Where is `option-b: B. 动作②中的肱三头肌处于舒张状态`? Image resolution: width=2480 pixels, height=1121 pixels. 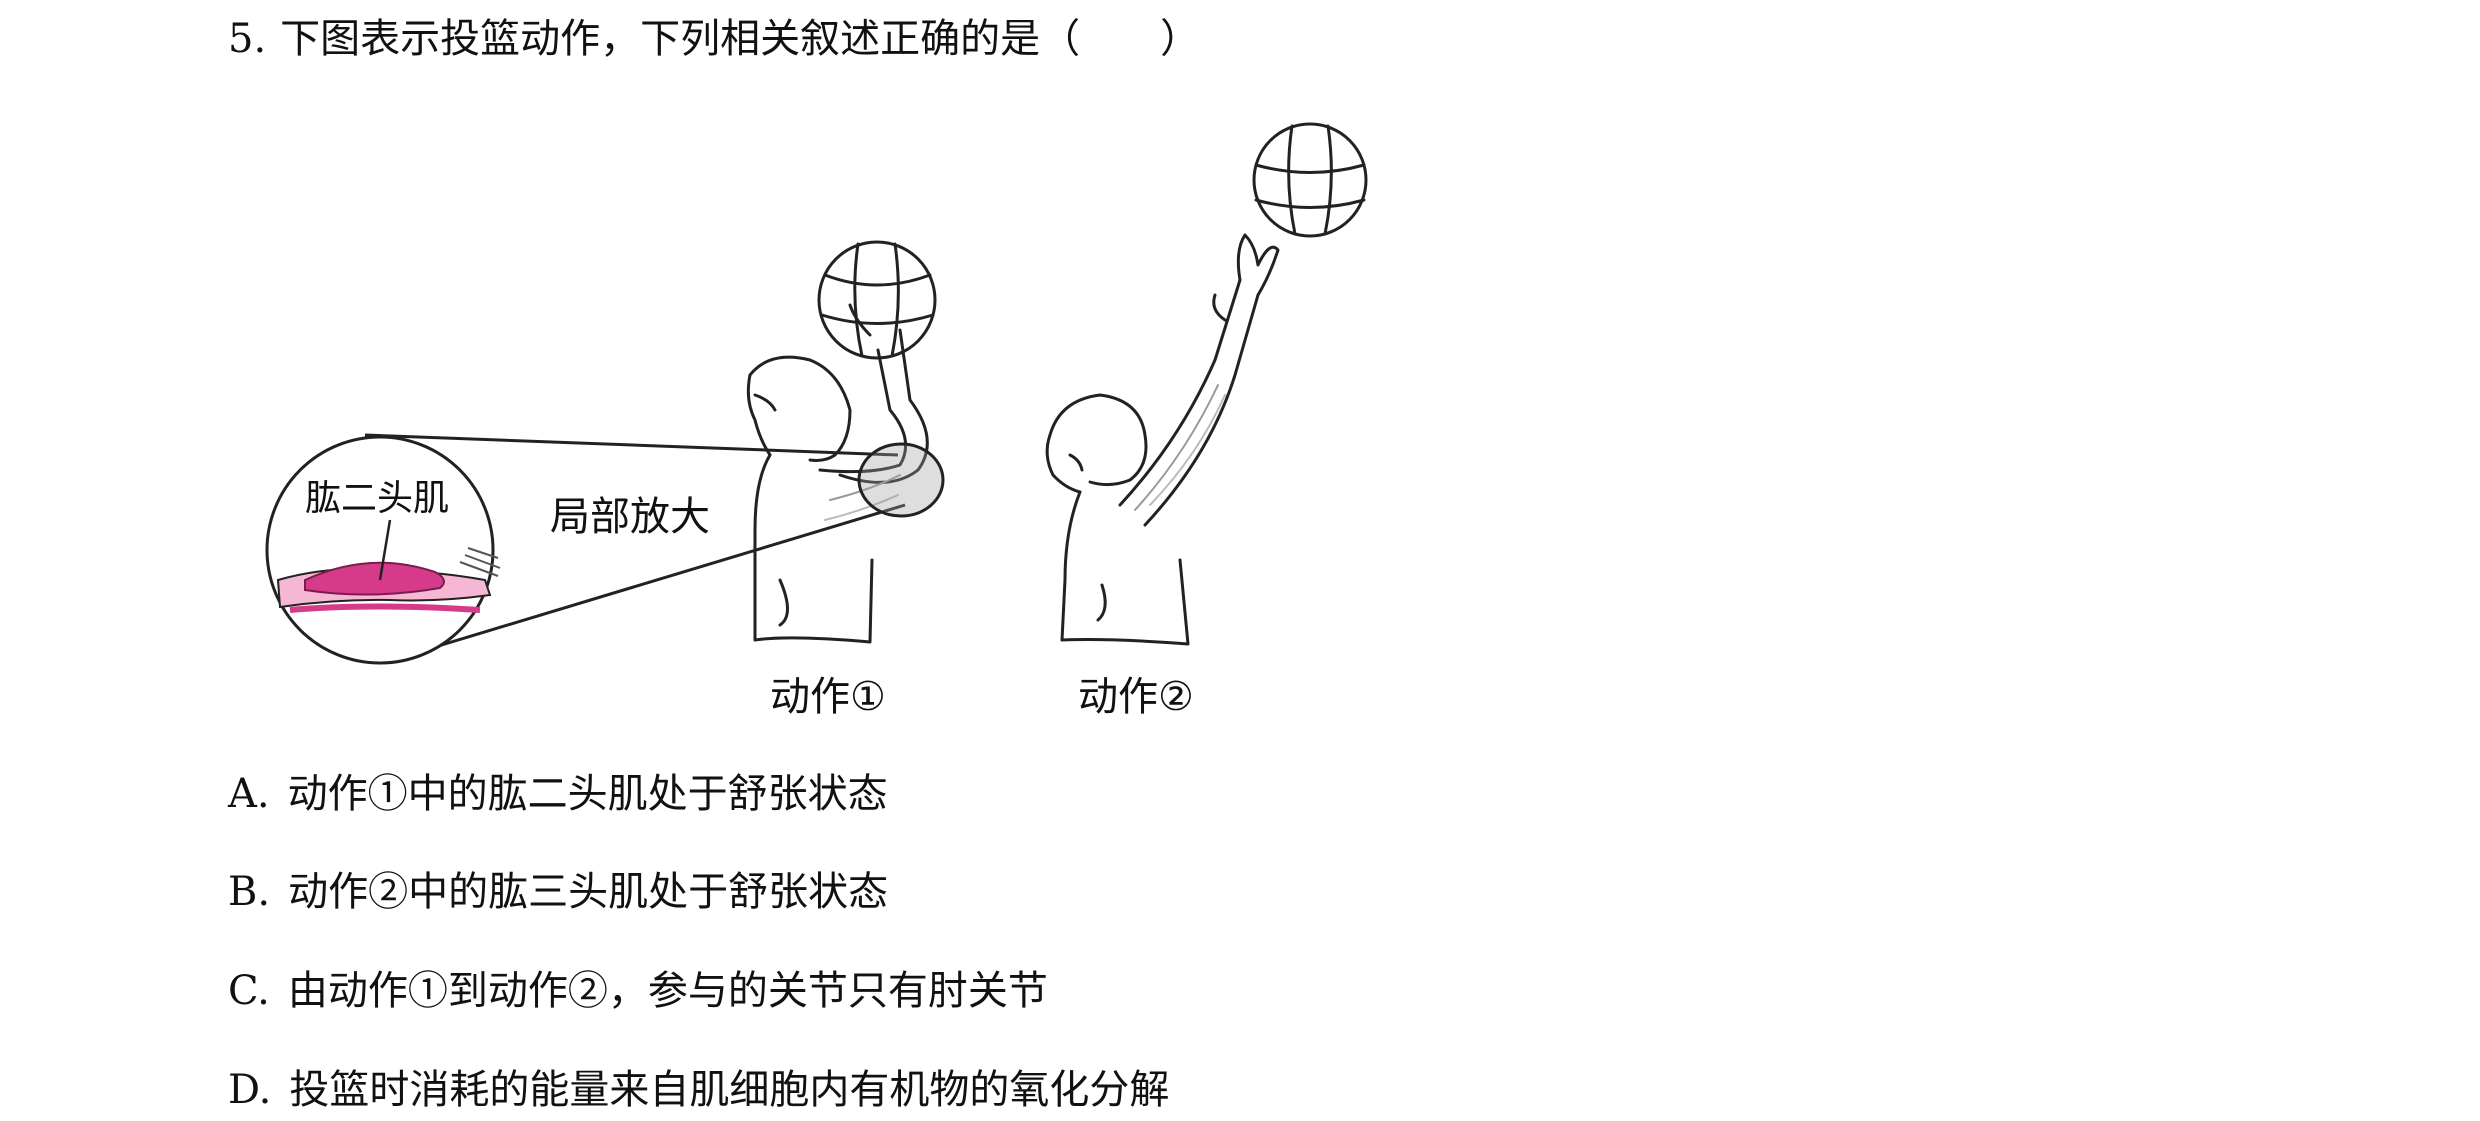 option-b: B. 动作②中的肱三头肌处于舒张状态 is located at coordinates (558, 892).